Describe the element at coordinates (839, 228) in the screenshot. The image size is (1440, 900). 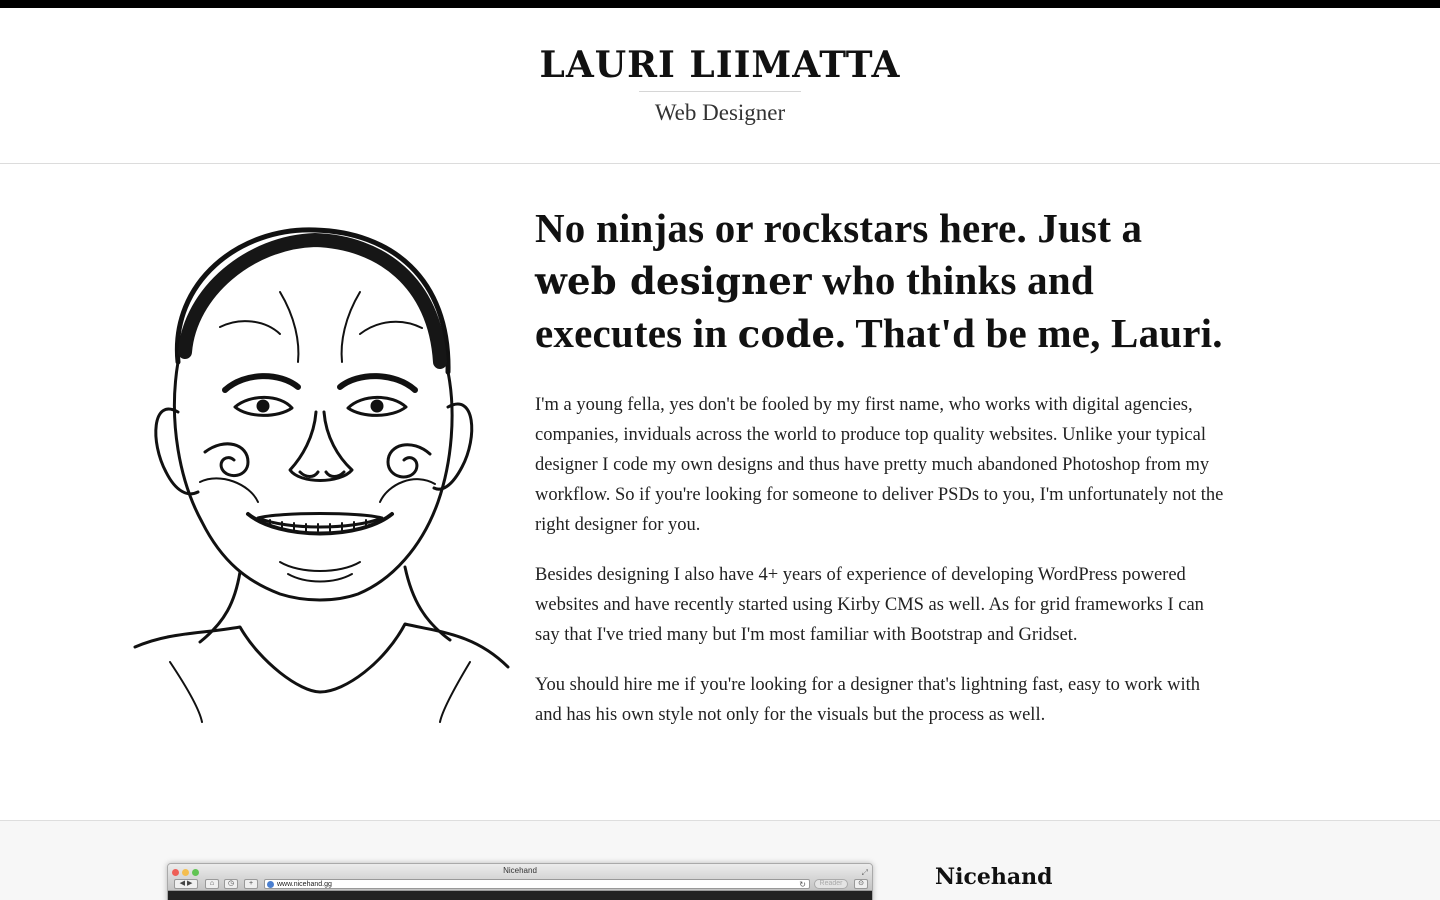
I see `headline-text: No ninjas or rockstars here. Just a` at that location.